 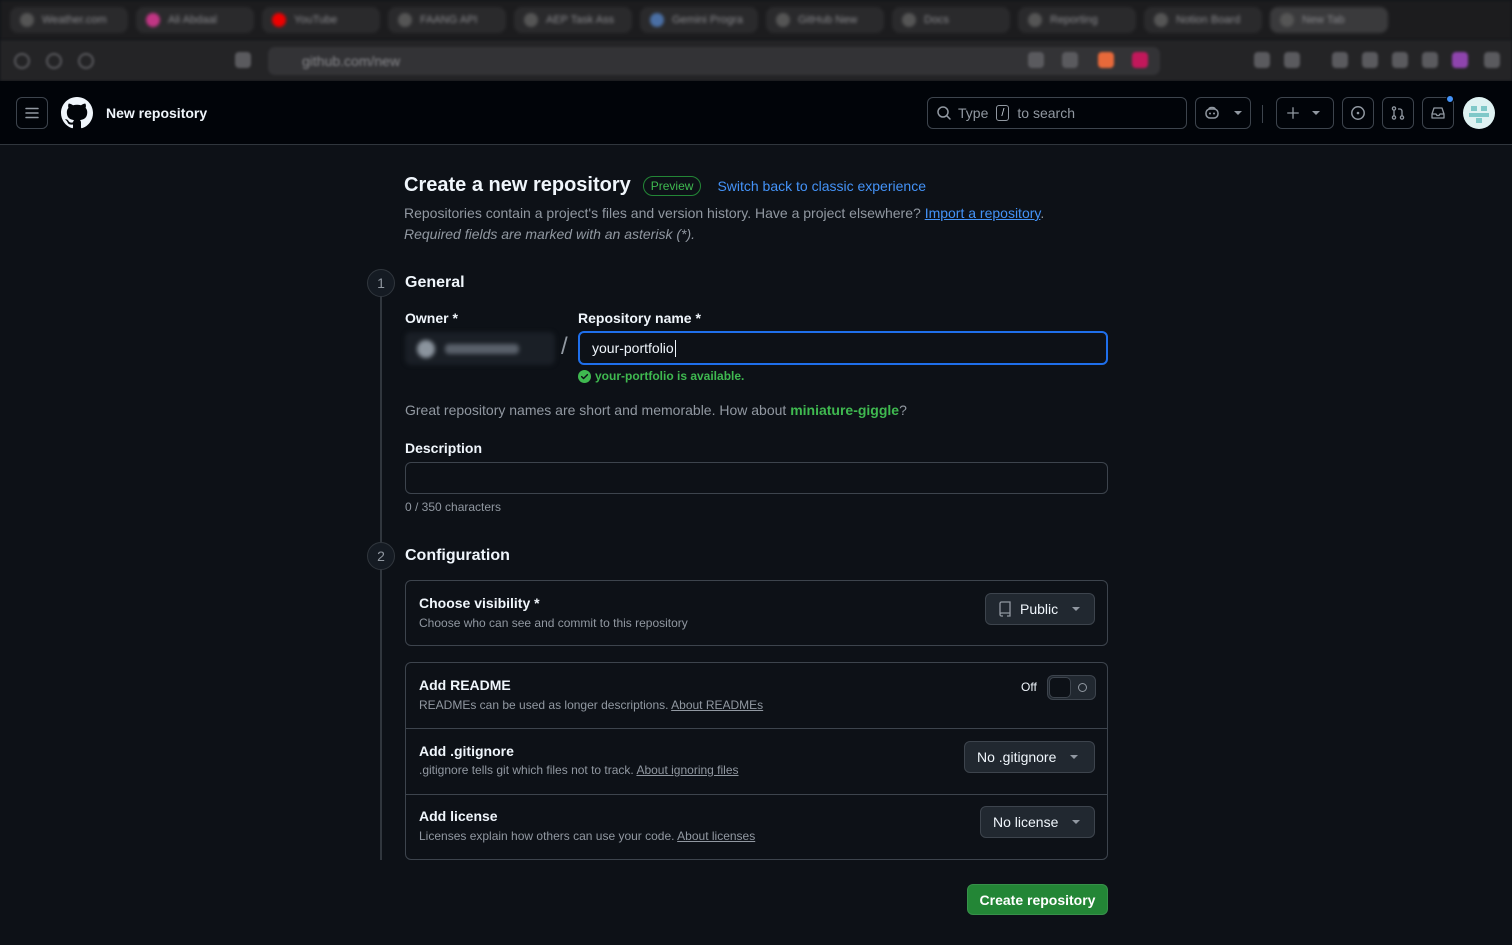 What do you see at coordinates (426, 348) in the screenshot?
I see `owner-avatar` at bounding box center [426, 348].